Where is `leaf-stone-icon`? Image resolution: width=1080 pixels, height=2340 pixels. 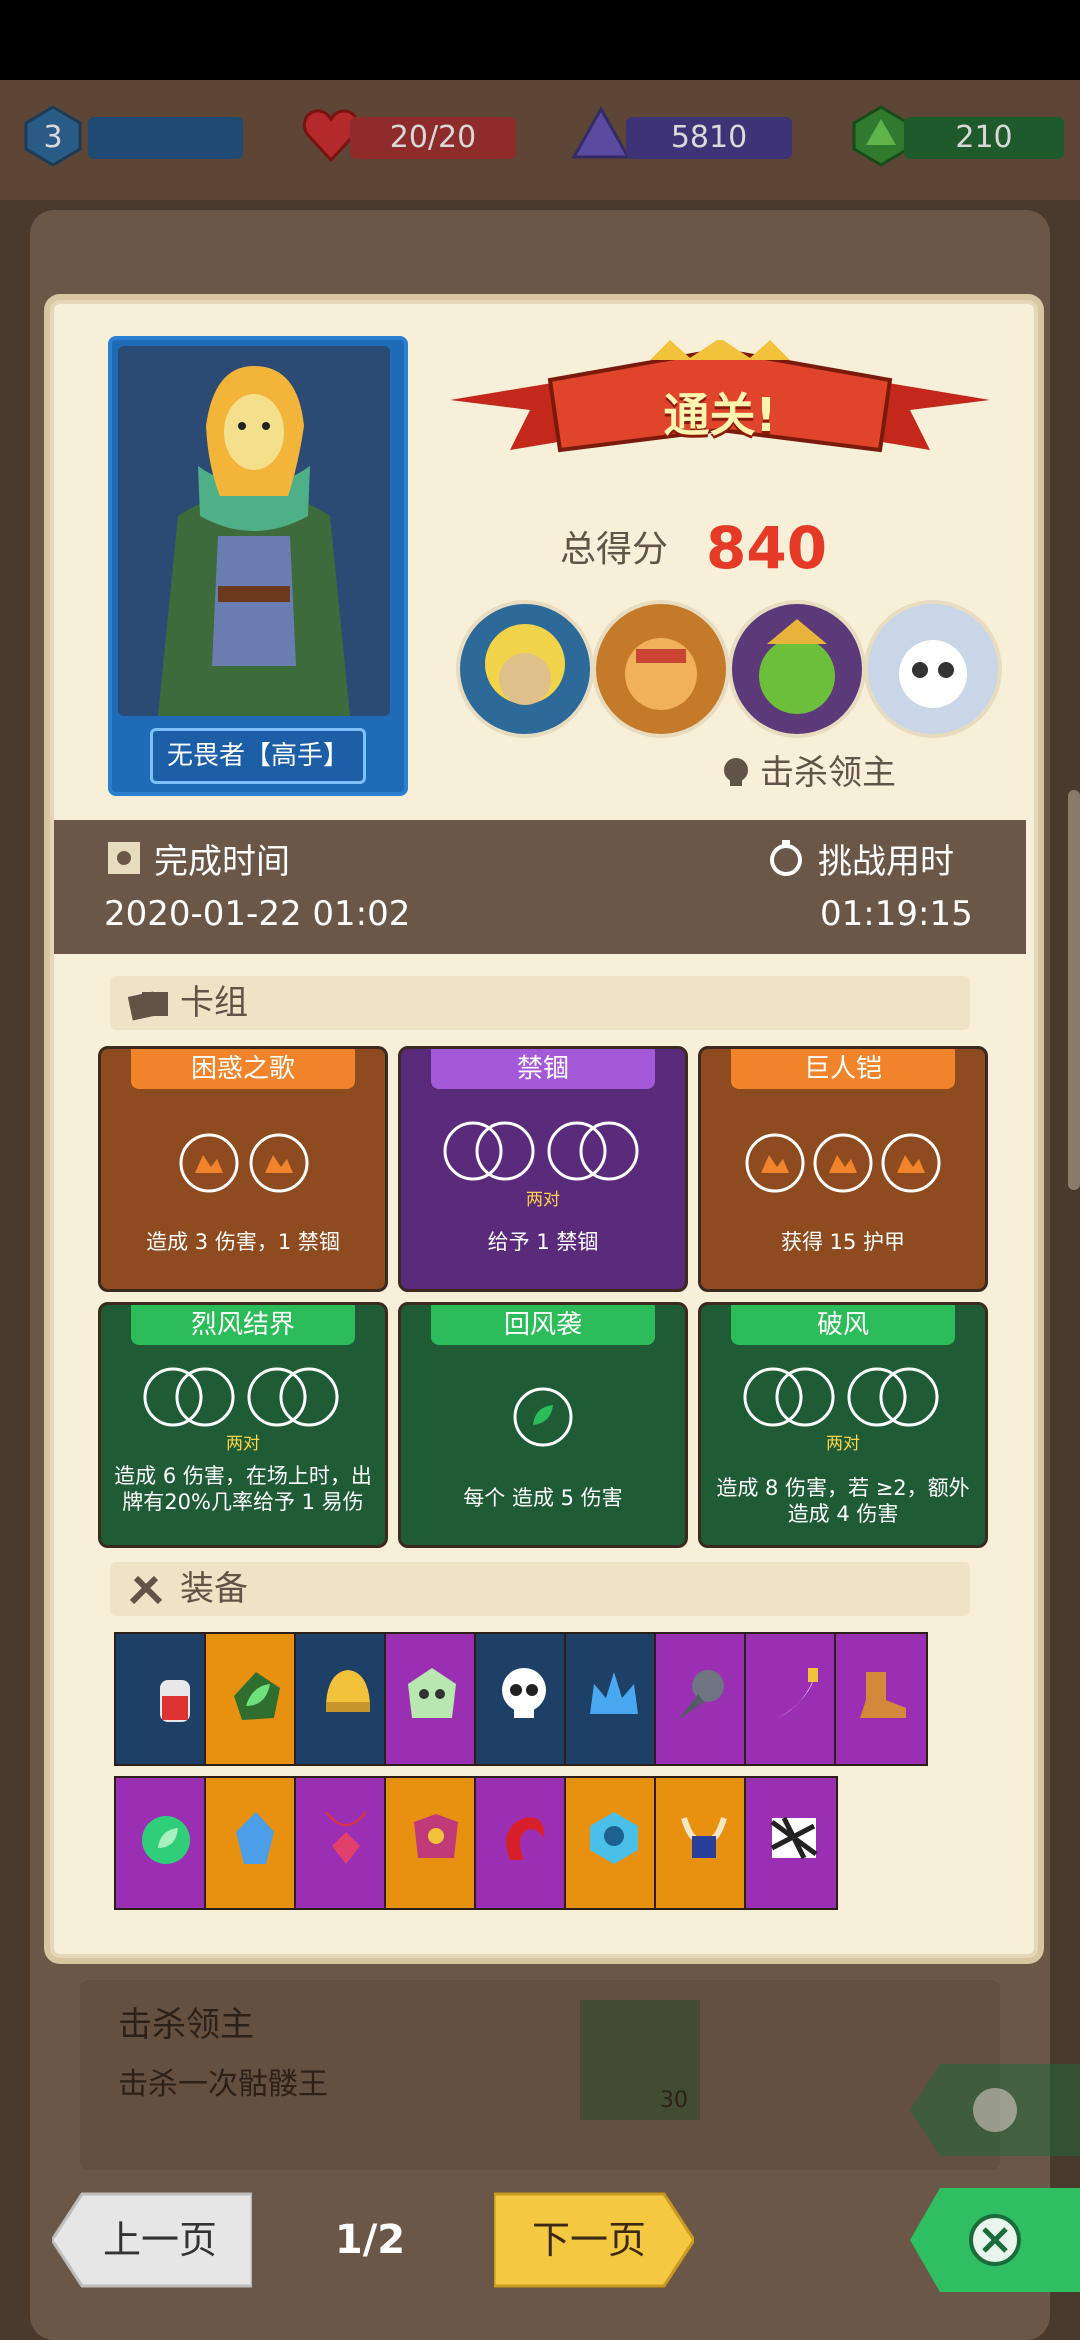 leaf-stone-icon is located at coordinates (257, 1696).